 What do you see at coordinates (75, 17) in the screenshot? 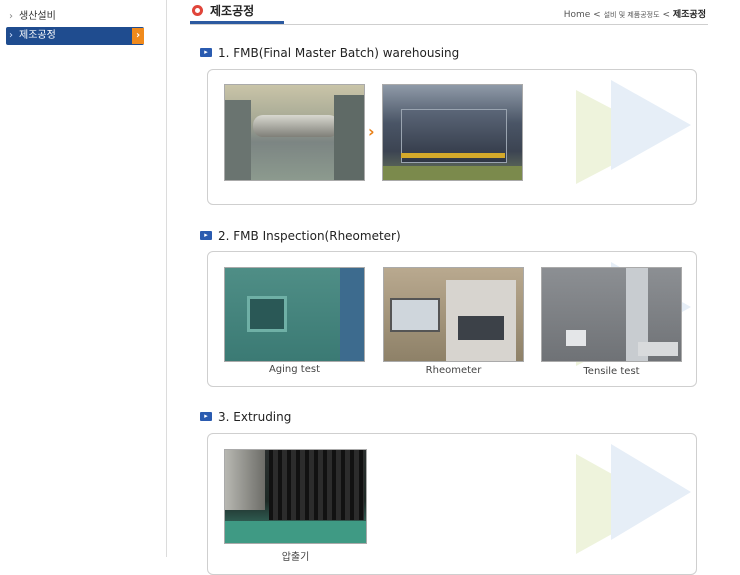
I see `sidebar-item-production-equipment: › 생산설비` at bounding box center [75, 17].